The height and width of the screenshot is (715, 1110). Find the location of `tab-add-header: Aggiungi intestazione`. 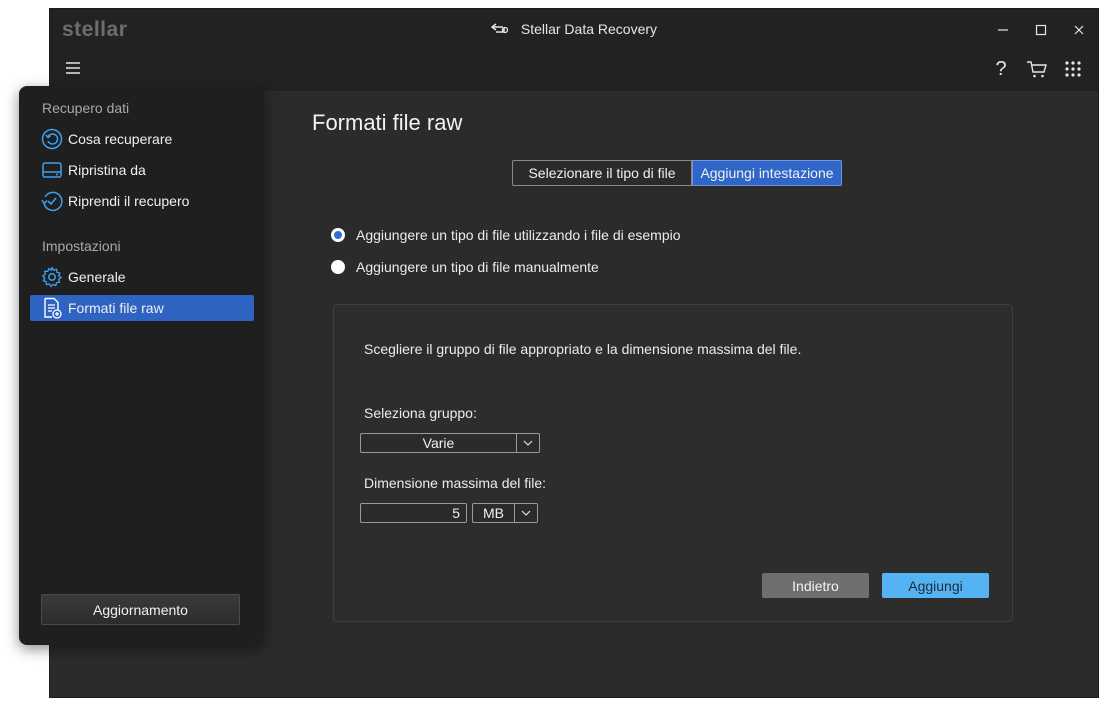

tab-add-header: Aggiungi intestazione is located at coordinates (767, 173).